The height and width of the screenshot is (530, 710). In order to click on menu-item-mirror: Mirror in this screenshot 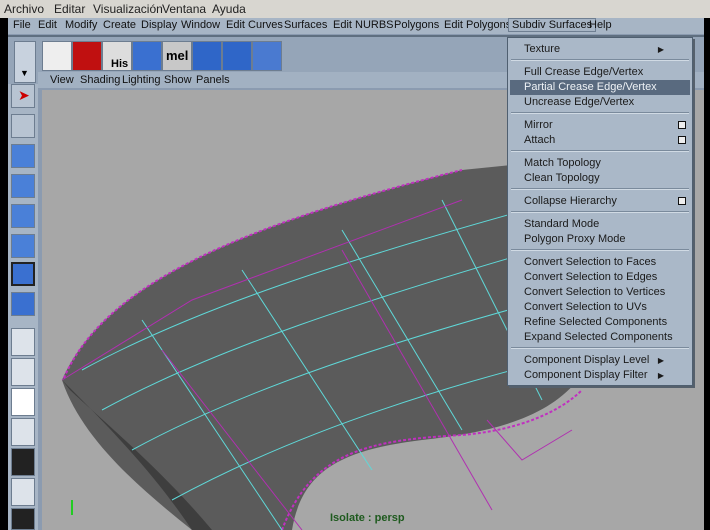, I will do `click(600, 125)`.